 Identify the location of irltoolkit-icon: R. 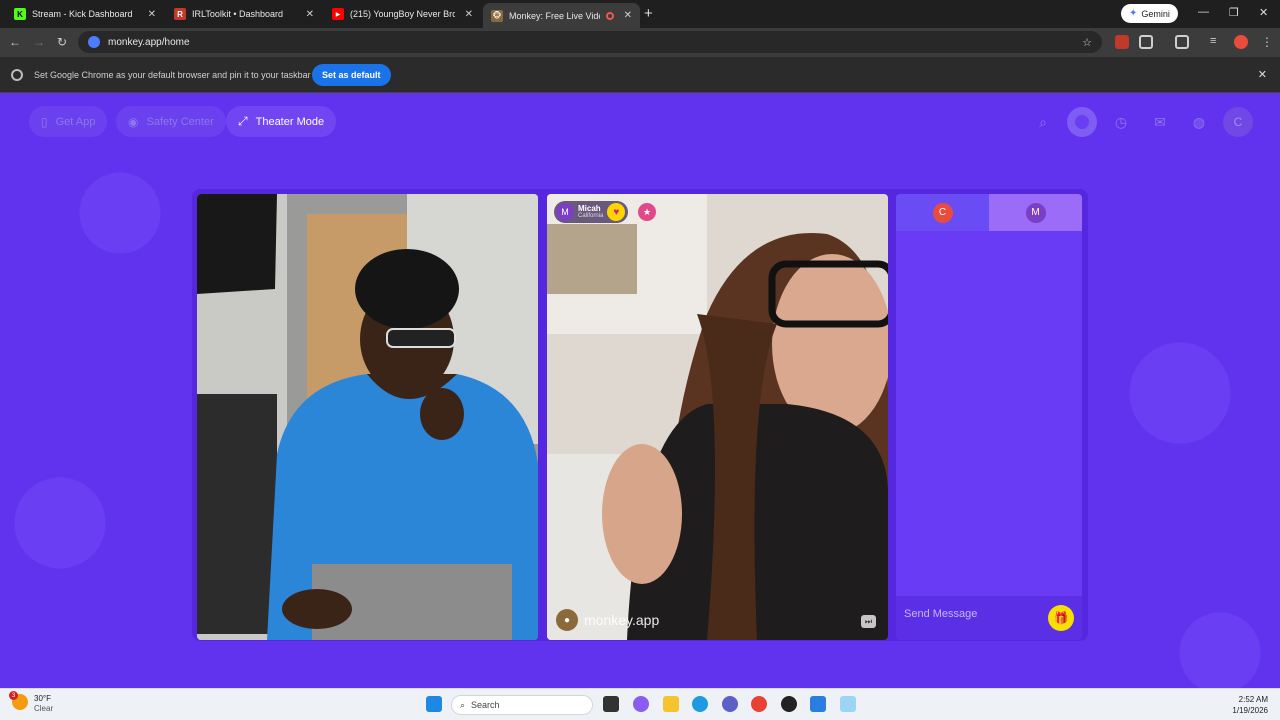
(180, 14).